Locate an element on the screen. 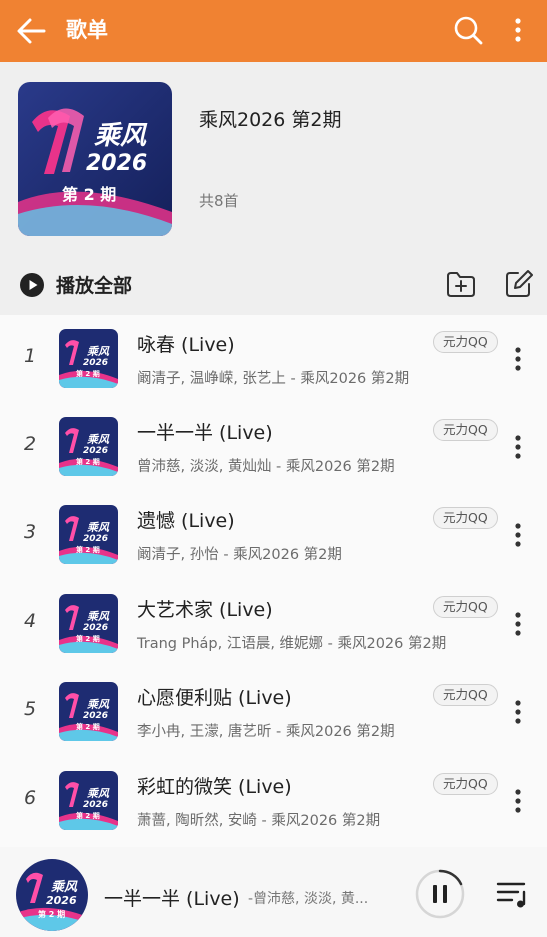 The width and height of the screenshot is (547, 937). now-playing-cover: 乘风 2026 第 2 期 is located at coordinates (52, 895).